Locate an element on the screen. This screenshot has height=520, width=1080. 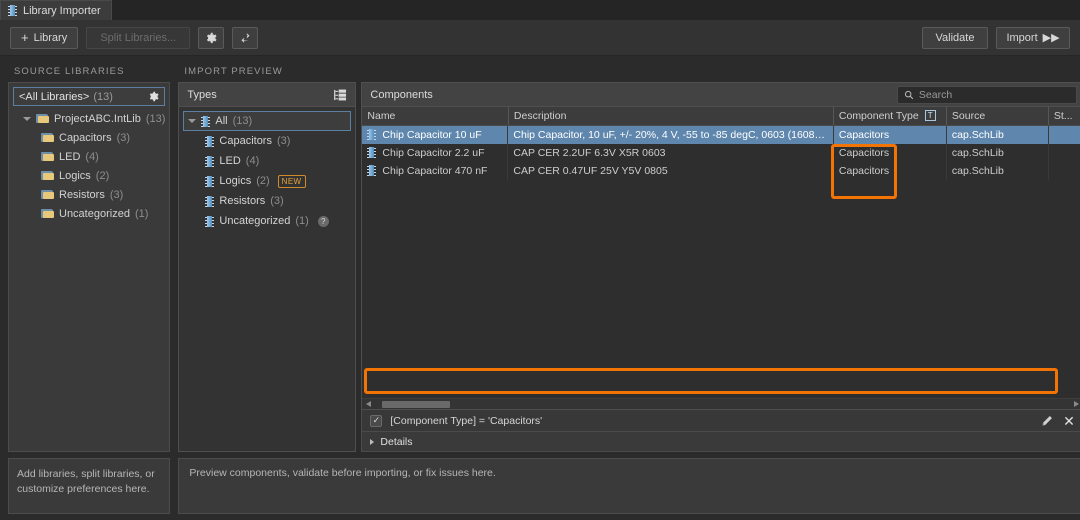
column-header-description: Description is located at coordinates (671, 116).